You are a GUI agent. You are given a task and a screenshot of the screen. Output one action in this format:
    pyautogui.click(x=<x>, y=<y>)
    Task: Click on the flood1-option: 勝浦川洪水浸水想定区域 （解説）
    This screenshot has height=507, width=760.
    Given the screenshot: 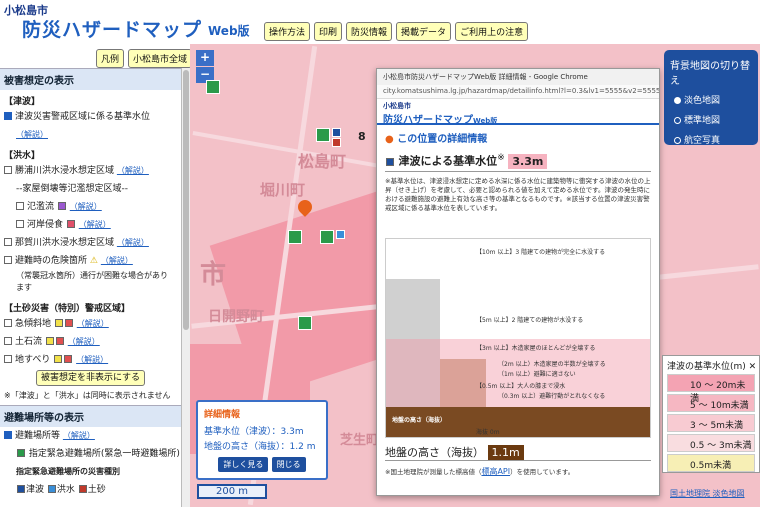 What is the action you would take?
    pyautogui.click(x=90, y=171)
    